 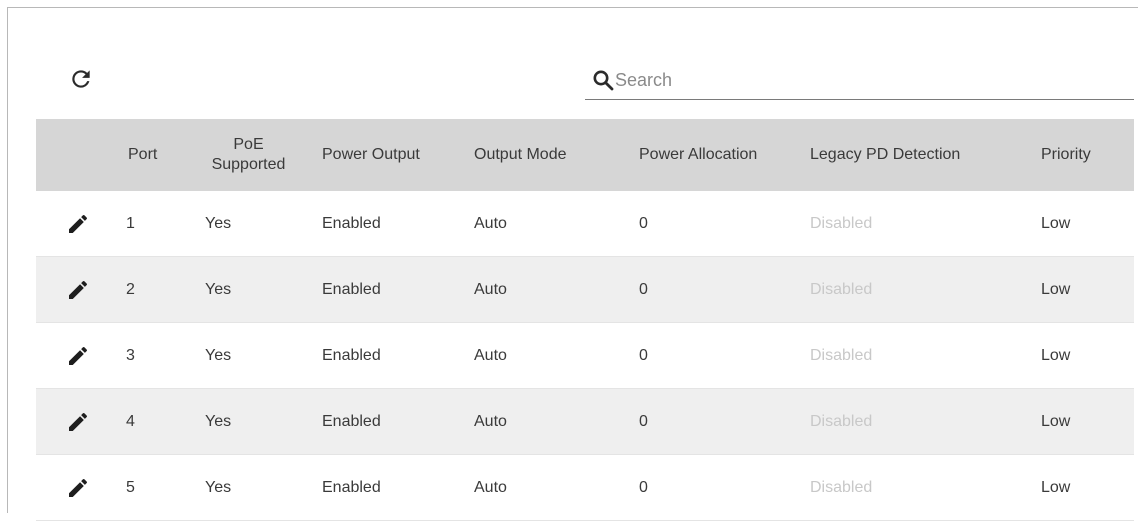 What do you see at coordinates (1087, 155) in the screenshot?
I see `header-priority: Priority` at bounding box center [1087, 155].